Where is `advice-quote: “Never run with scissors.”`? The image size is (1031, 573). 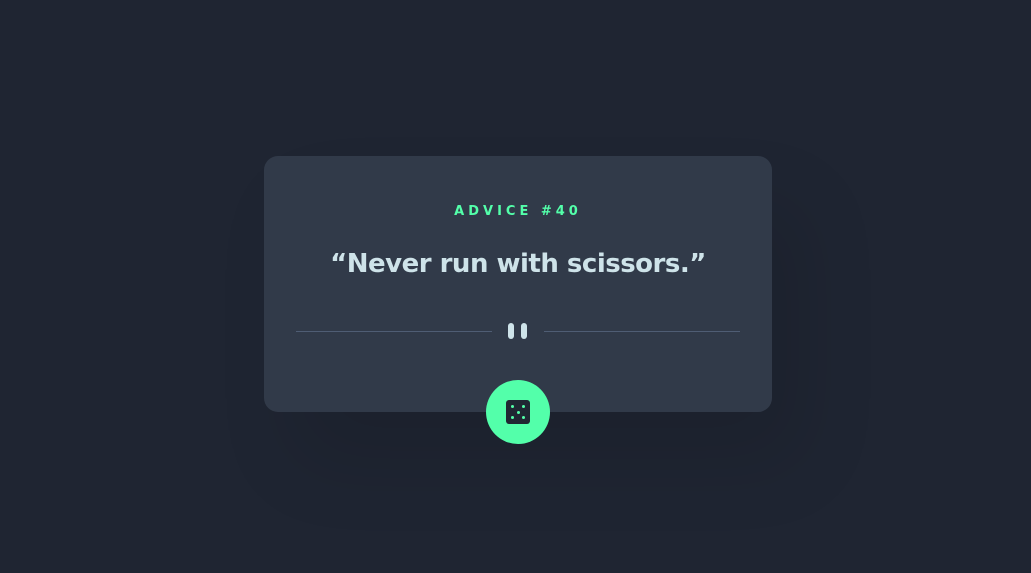
advice-quote: “Never run with scissors.” is located at coordinates (518, 264).